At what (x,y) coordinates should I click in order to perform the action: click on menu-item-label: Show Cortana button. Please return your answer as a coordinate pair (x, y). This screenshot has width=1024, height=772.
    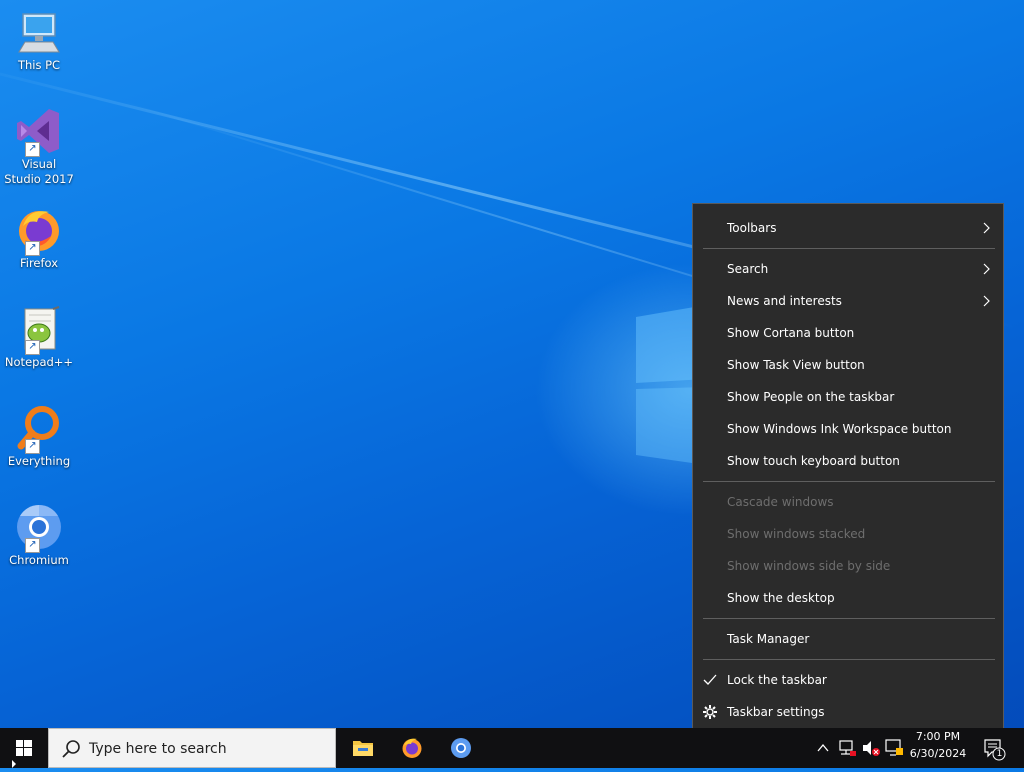
    Looking at the image, I should click on (791, 333).